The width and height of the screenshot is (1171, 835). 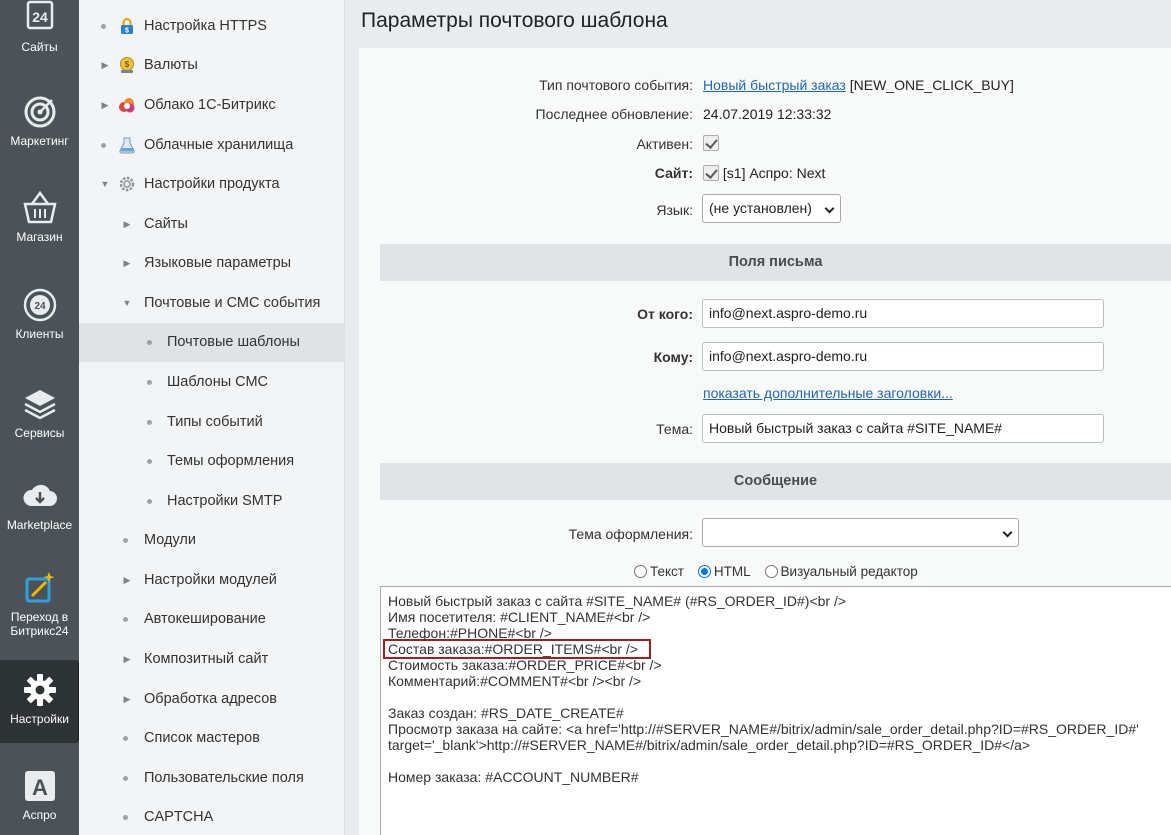 I want to click on menu-item-label: Почтовые и СМС события, so click(x=232, y=303).